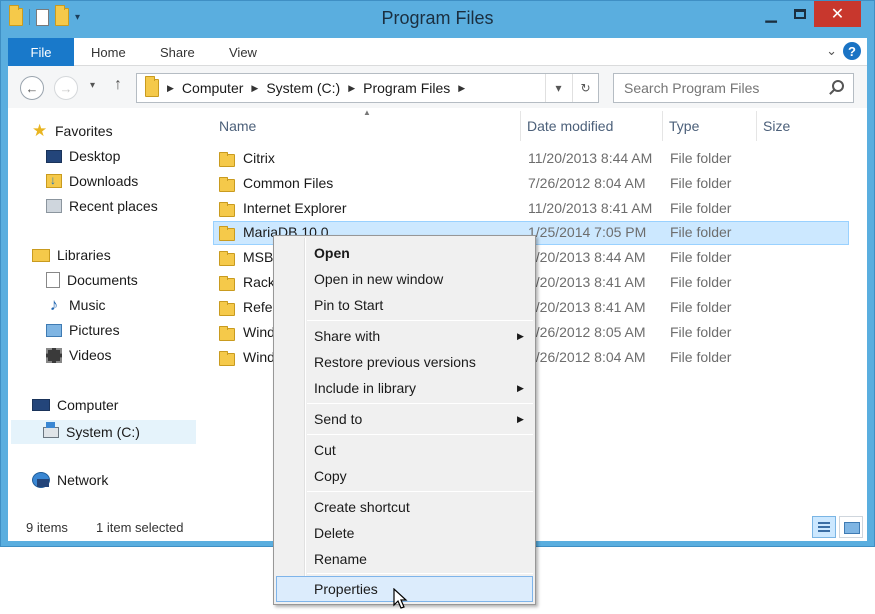  Describe the element at coordinates (83, 330) in the screenshot. I see `nav-pictures: Pictures` at that location.